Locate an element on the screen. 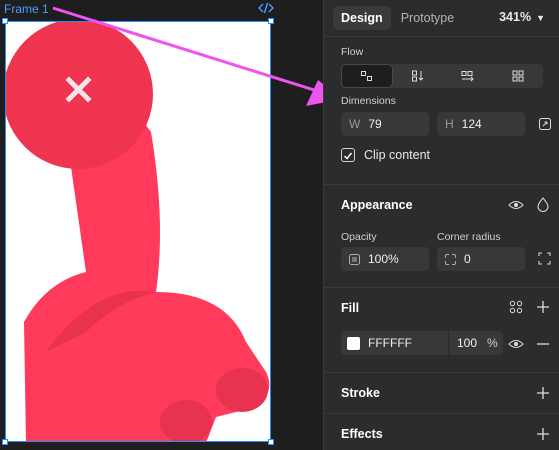 The width and height of the screenshot is (559, 450). height-field: H 124 is located at coordinates (481, 124).